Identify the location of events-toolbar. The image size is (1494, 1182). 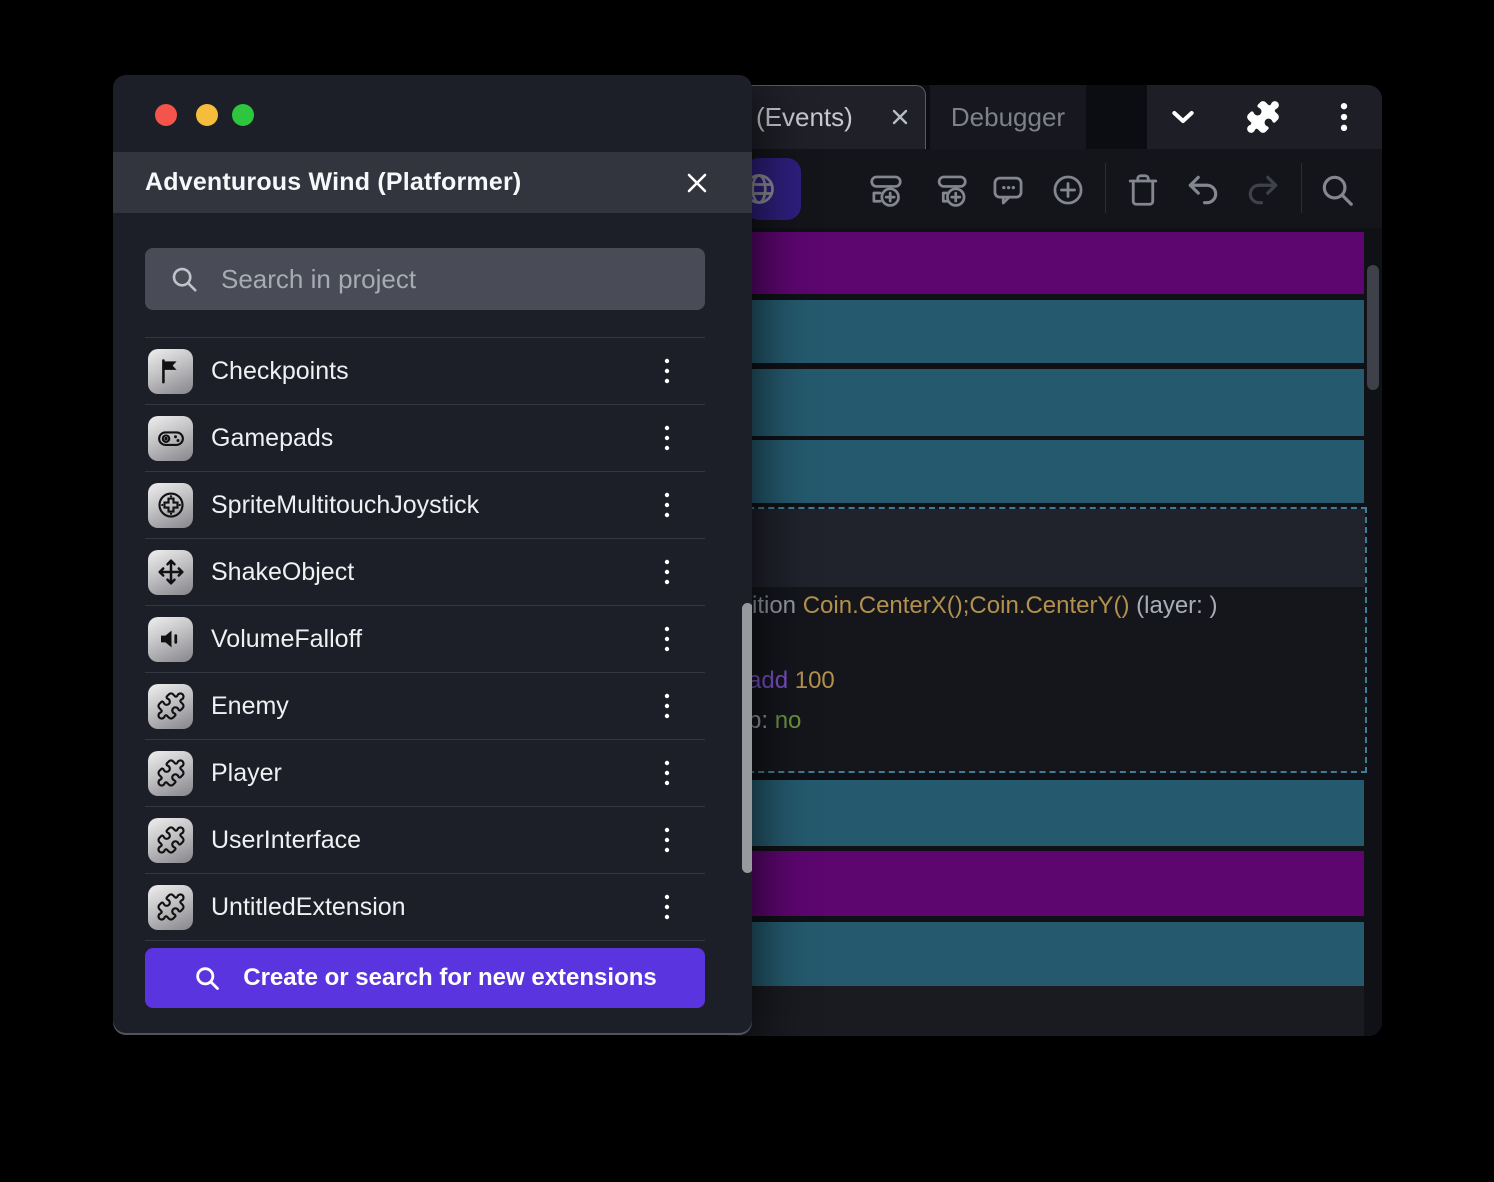
(1050, 188).